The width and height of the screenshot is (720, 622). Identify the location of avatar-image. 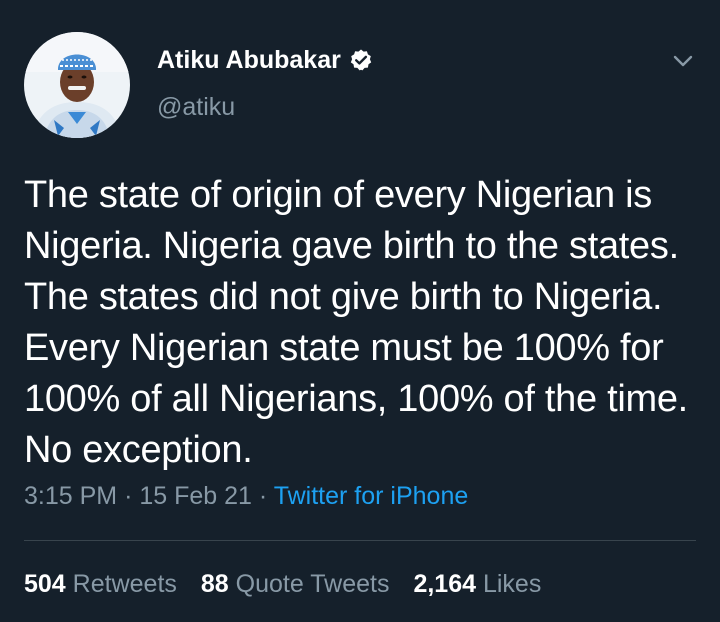
(77, 85).